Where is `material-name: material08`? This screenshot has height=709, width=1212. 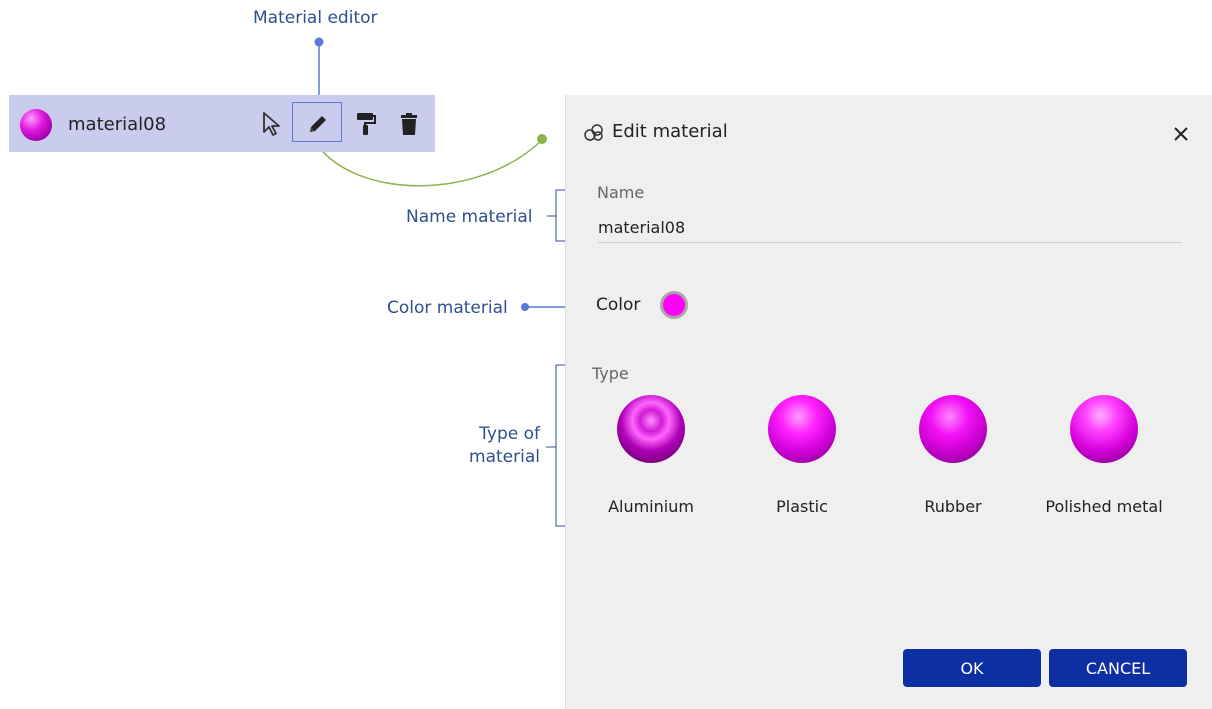
material-name: material08 is located at coordinates (117, 124).